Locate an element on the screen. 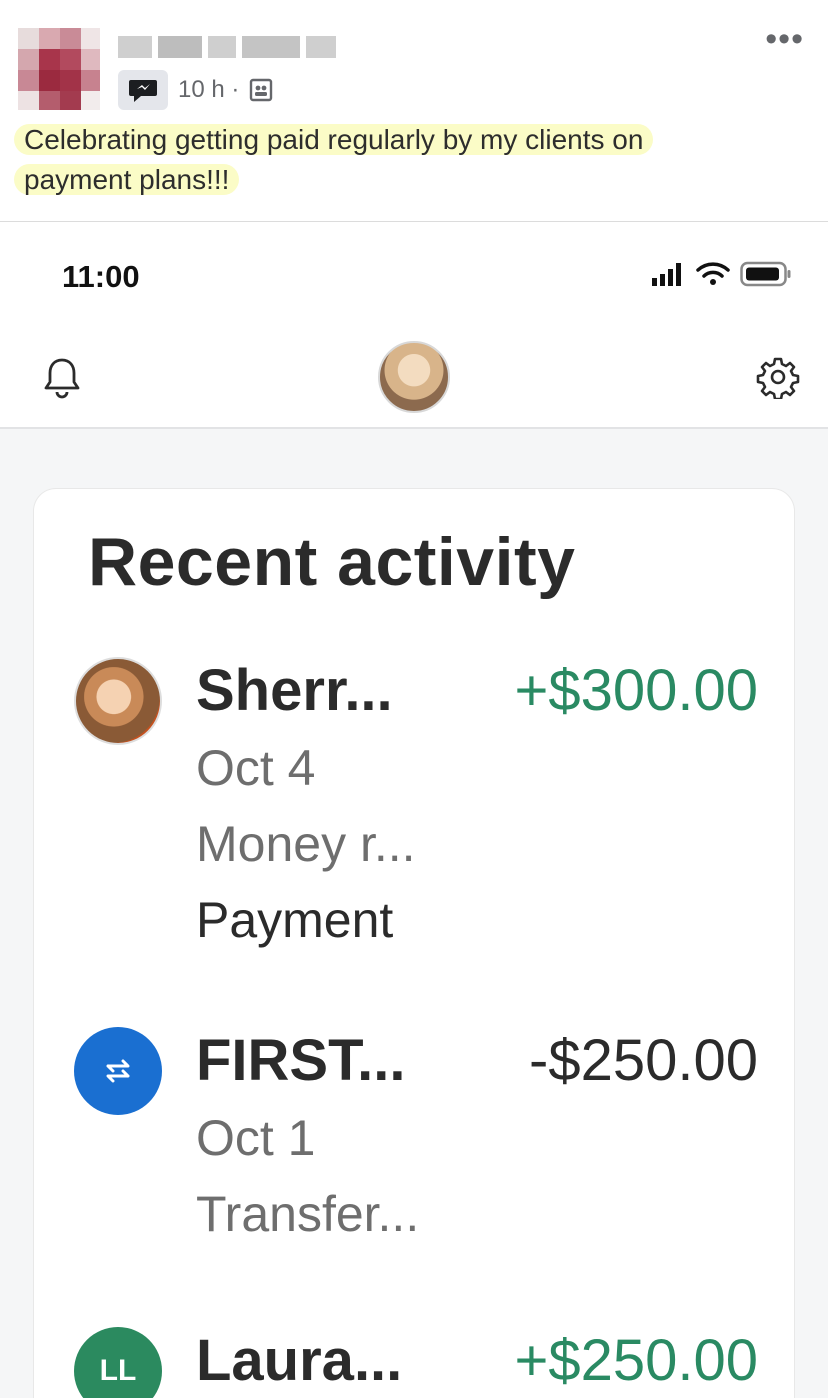 This screenshot has height=1398, width=828. group-audience-icon is located at coordinates (261, 90).